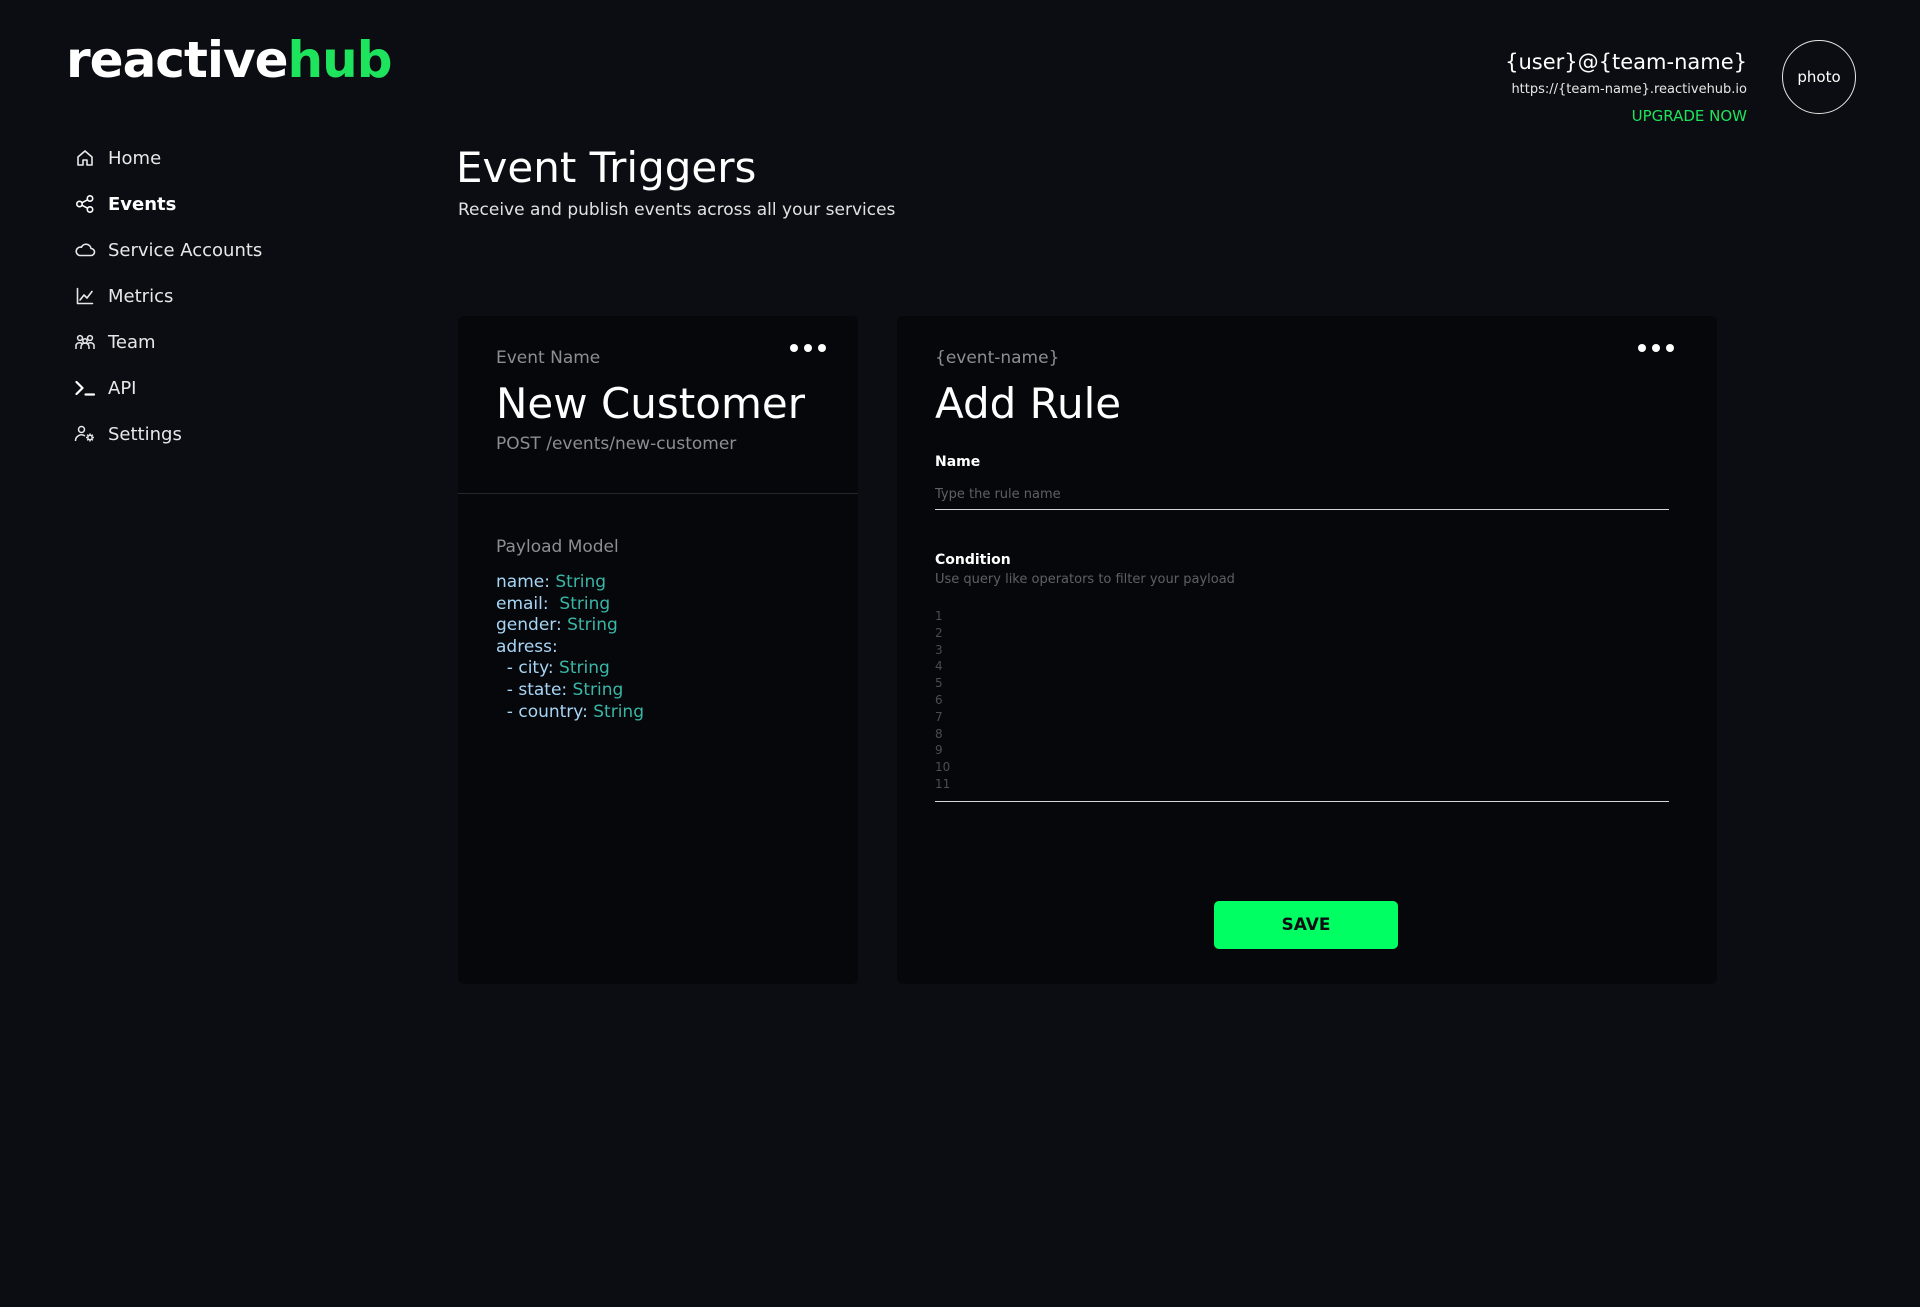 This screenshot has width=1920, height=1307. I want to click on sidebar-item-label: Team, so click(132, 342).